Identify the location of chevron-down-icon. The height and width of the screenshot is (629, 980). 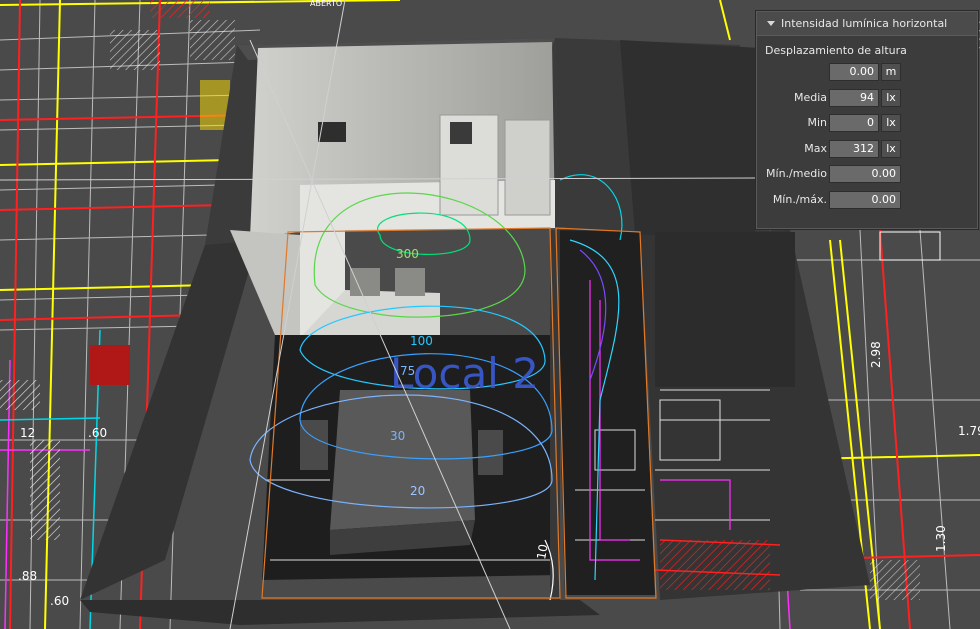
(771, 23).